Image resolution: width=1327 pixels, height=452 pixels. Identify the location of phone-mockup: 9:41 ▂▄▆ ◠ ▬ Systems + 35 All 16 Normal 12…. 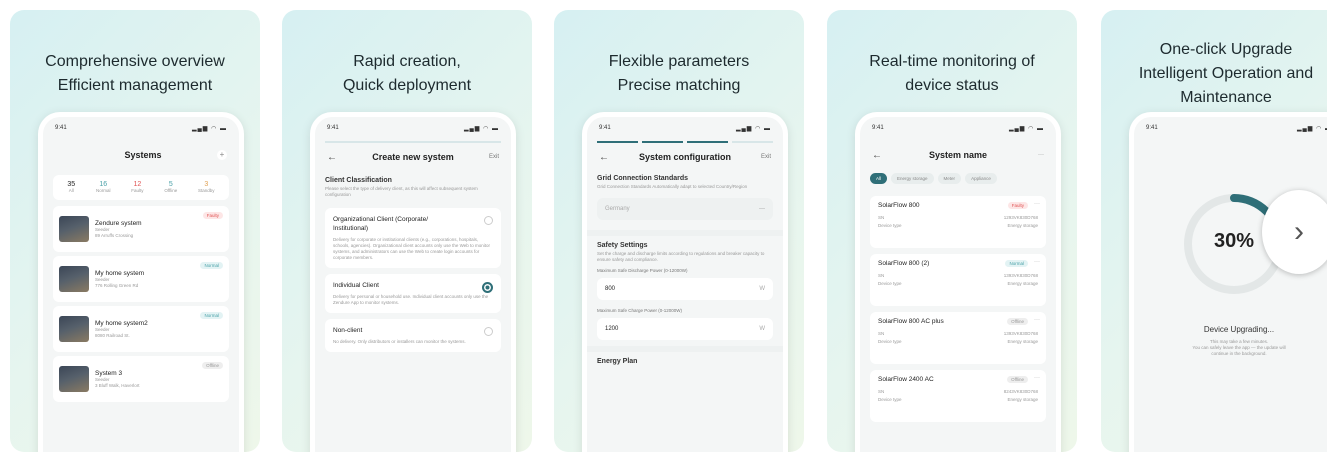
(141, 282).